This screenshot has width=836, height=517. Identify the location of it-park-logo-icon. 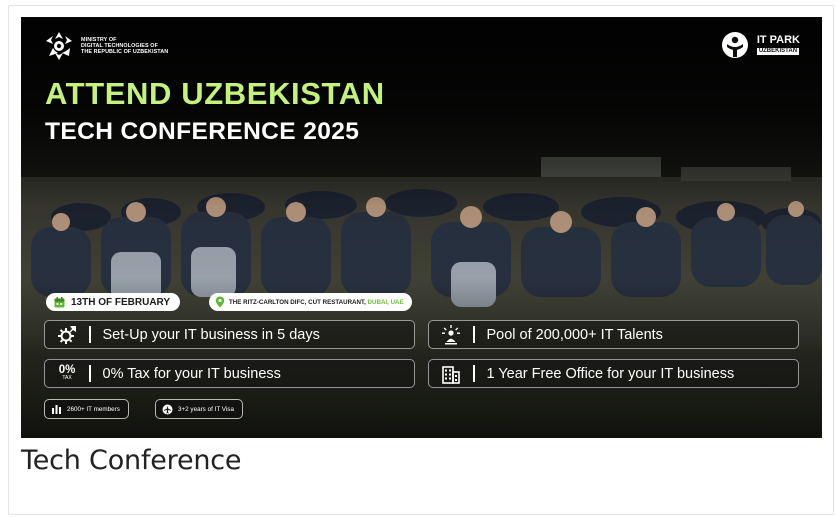
(734, 45).